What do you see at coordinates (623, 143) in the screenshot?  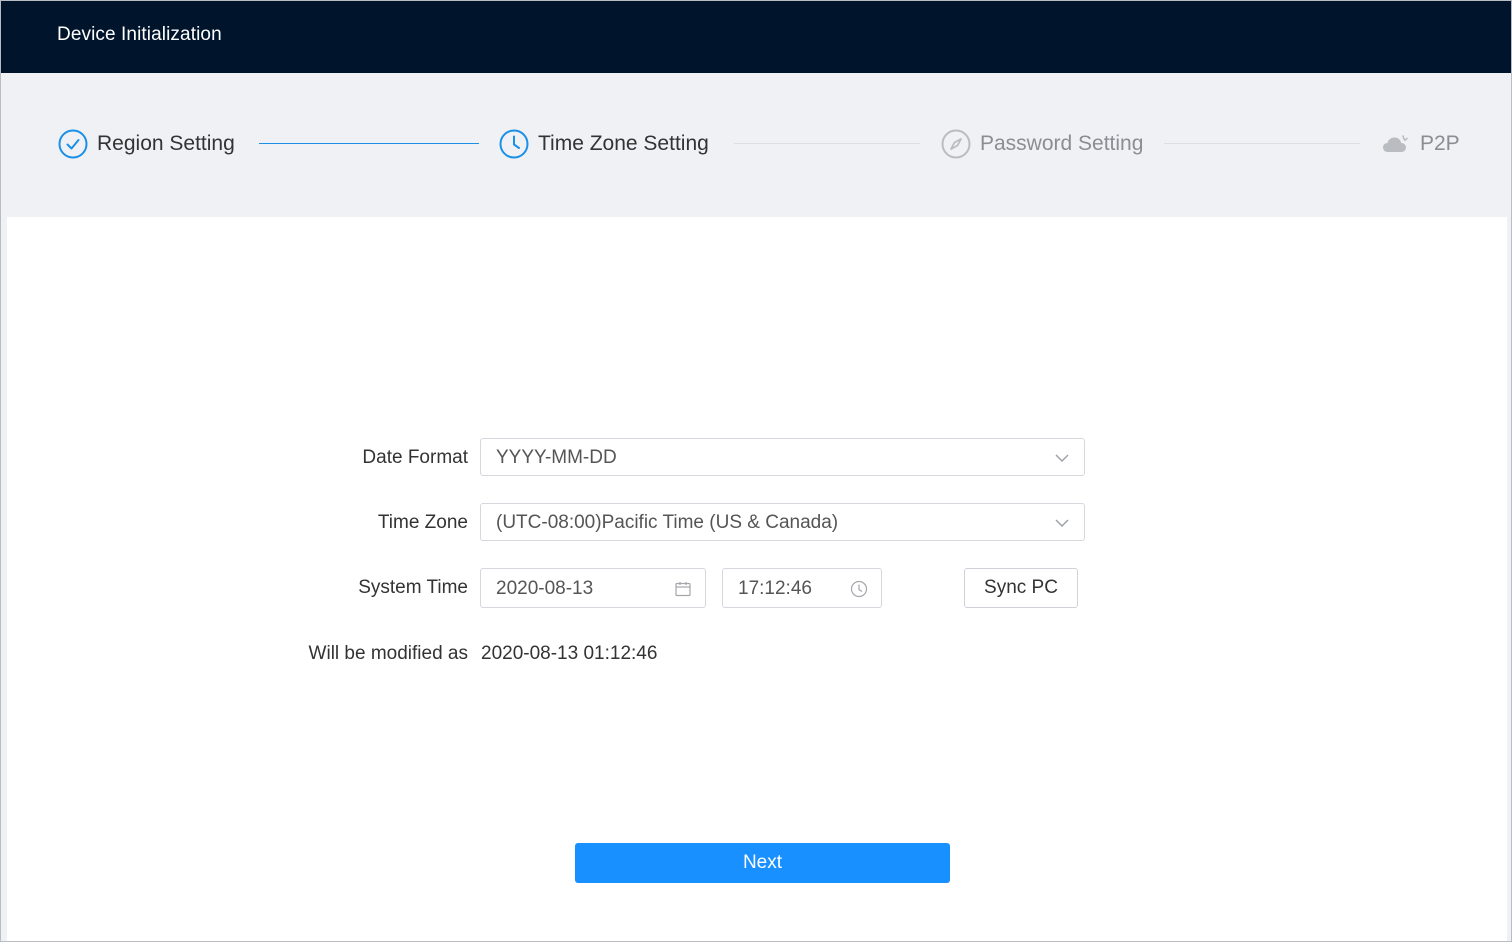 I see `step-label: Time Zone Setting` at bounding box center [623, 143].